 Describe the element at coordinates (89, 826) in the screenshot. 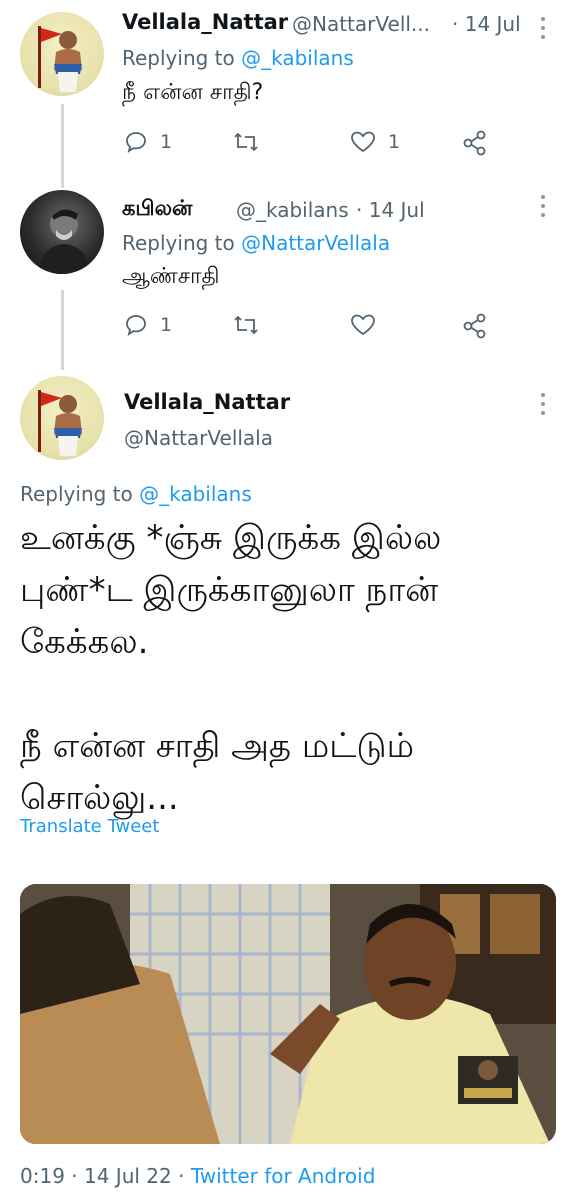

I see `translate-tweet-link: Translate Tweet` at that location.